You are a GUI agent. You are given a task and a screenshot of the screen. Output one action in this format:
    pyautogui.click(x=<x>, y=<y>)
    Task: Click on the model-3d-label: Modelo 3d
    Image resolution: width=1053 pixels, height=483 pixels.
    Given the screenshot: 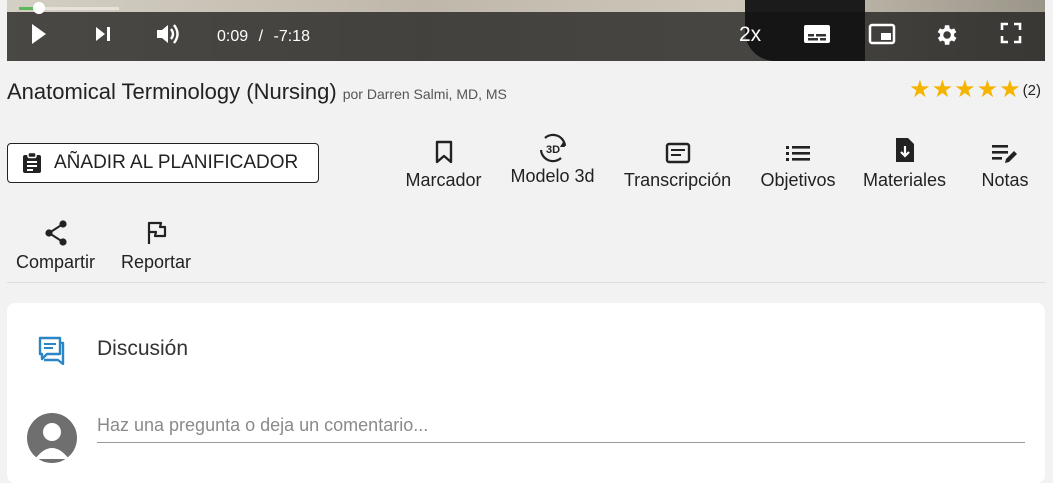 What is the action you would take?
    pyautogui.click(x=552, y=176)
    